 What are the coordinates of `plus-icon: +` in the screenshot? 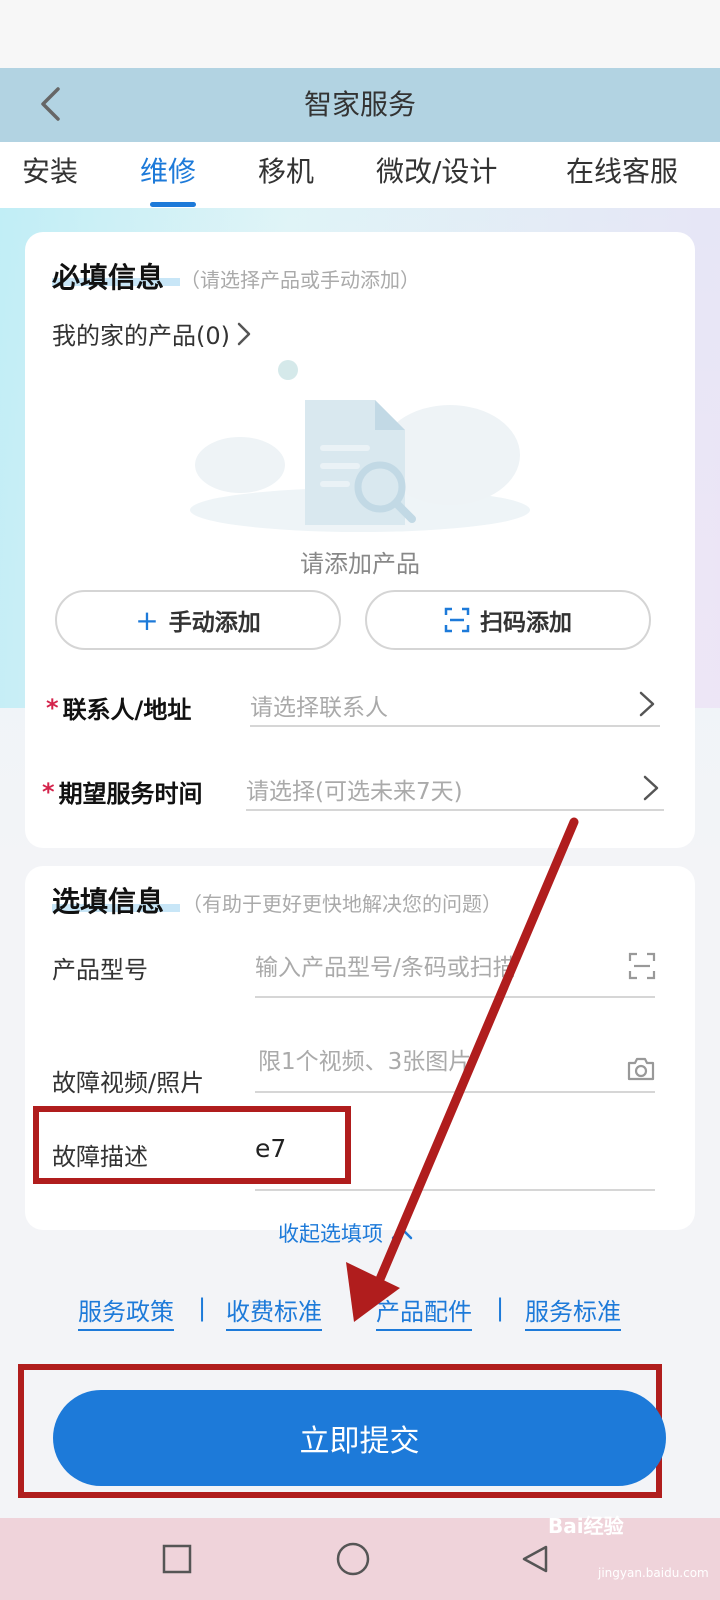 It's located at (147, 620).